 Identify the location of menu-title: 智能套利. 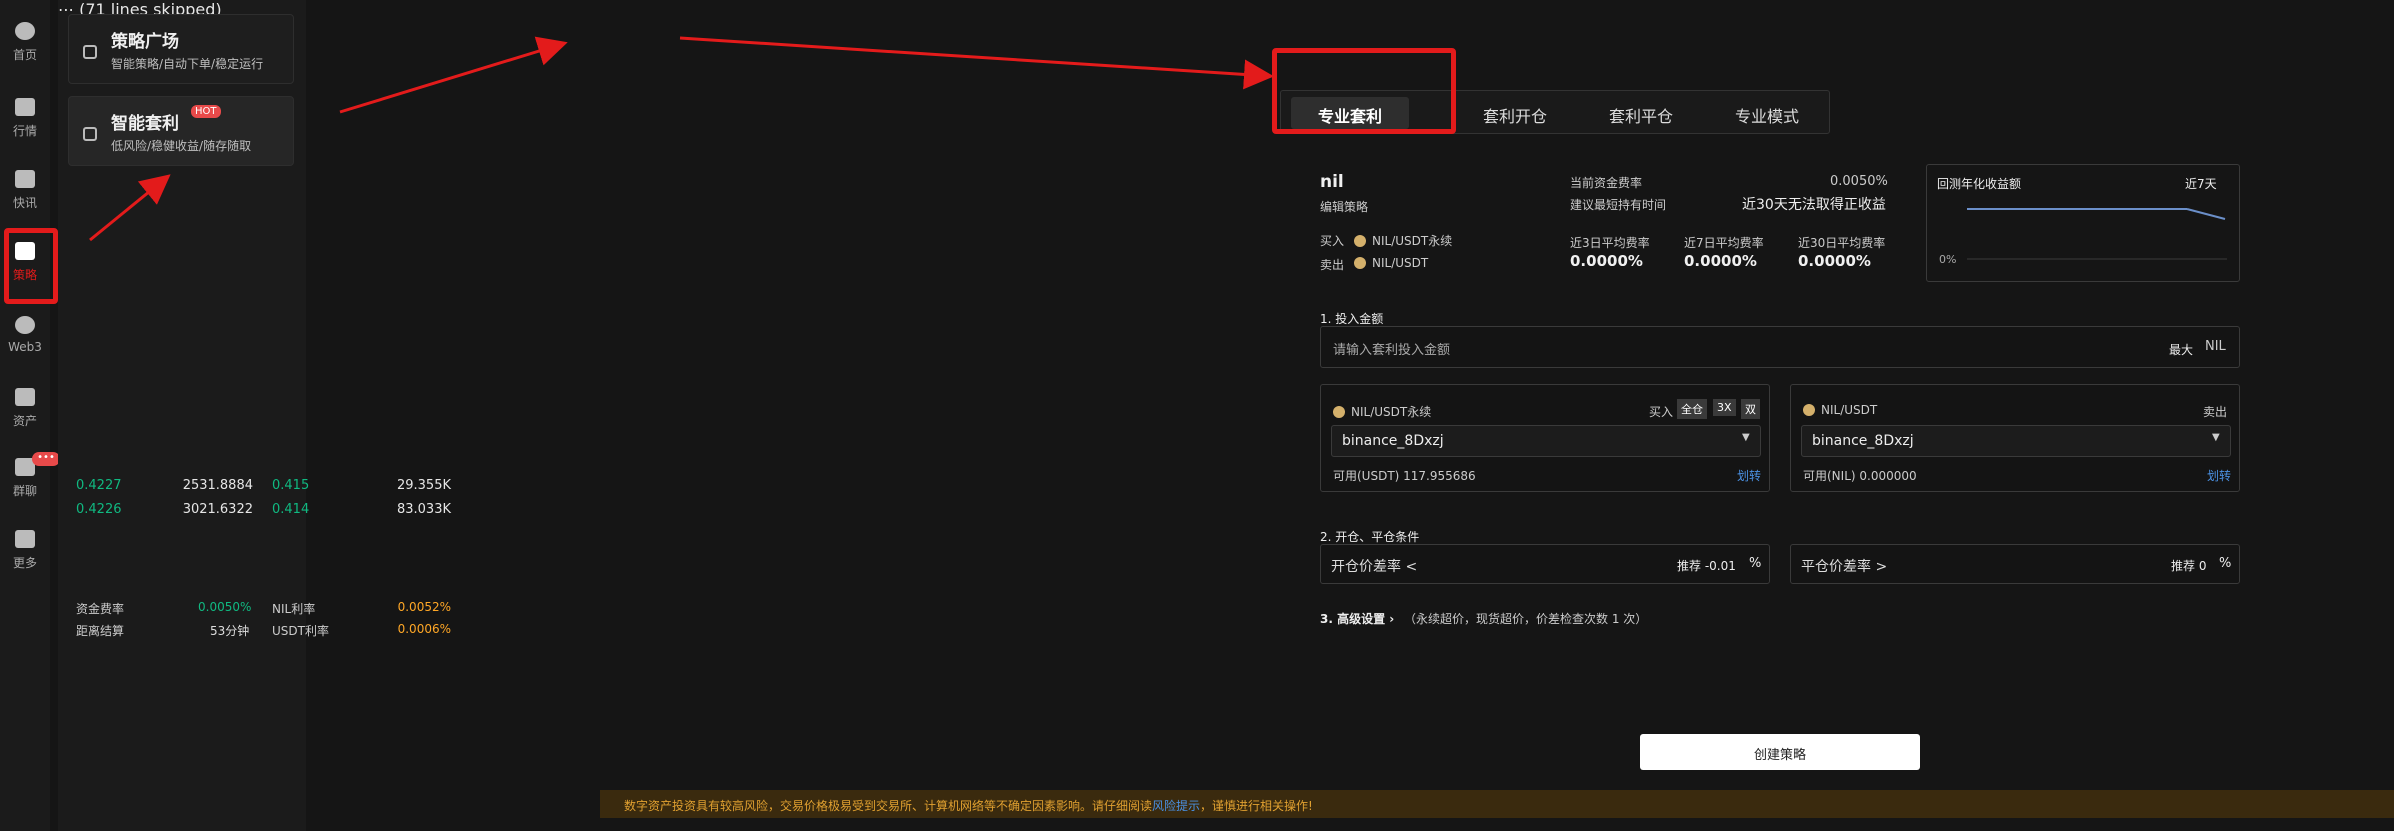
(145, 124).